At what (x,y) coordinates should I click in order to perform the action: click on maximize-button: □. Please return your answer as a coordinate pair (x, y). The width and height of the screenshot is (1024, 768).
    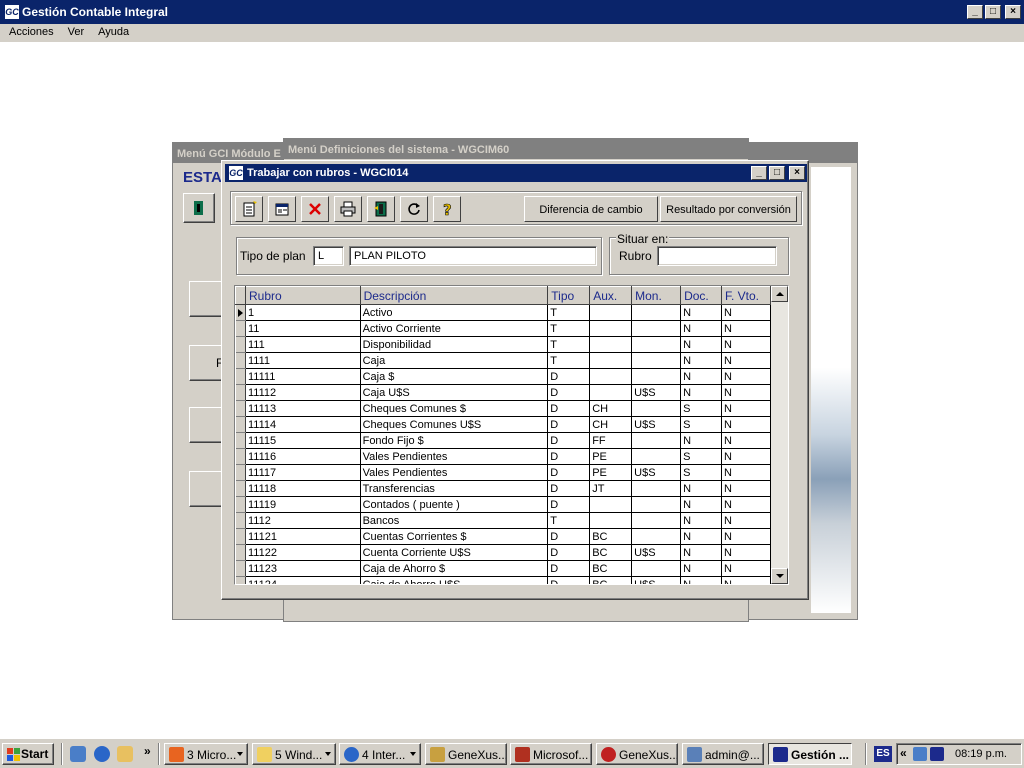
    Looking at the image, I should click on (993, 12).